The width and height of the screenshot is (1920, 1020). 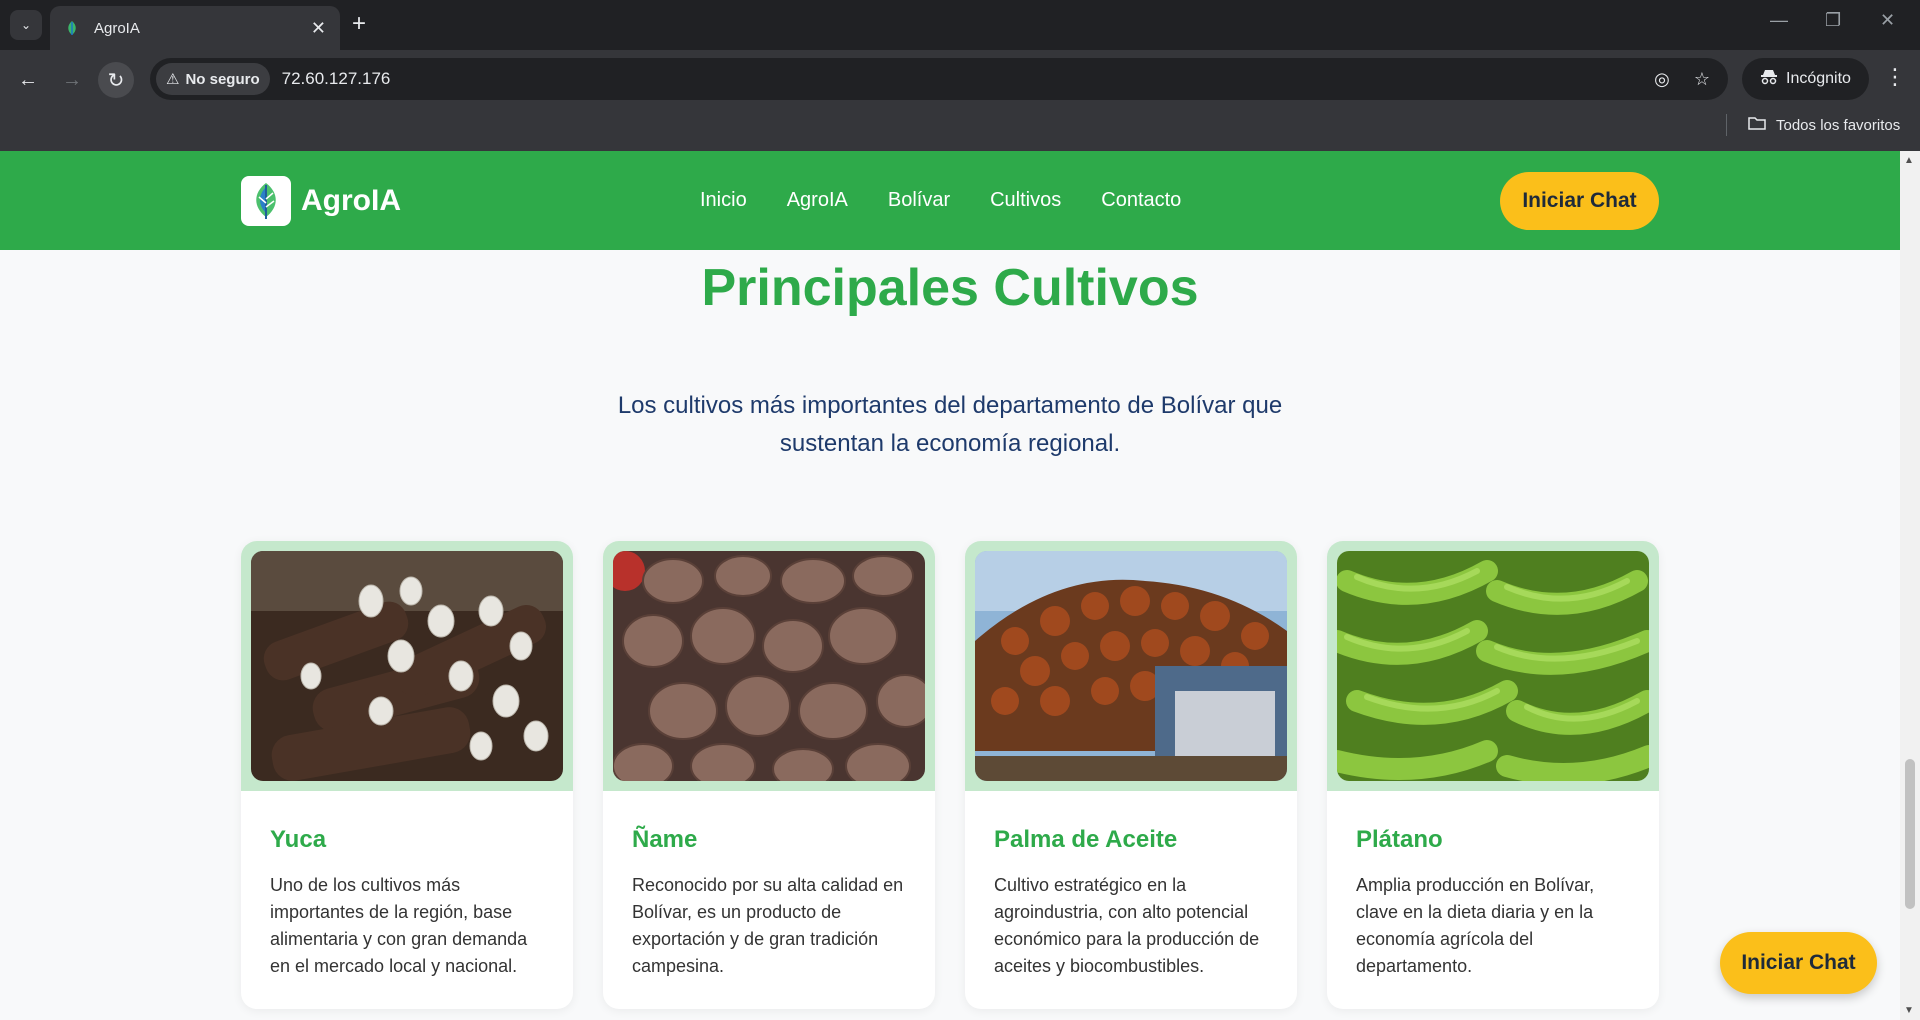 What do you see at coordinates (195, 28) in the screenshot?
I see `browser-tab: AgroIA ✕` at bounding box center [195, 28].